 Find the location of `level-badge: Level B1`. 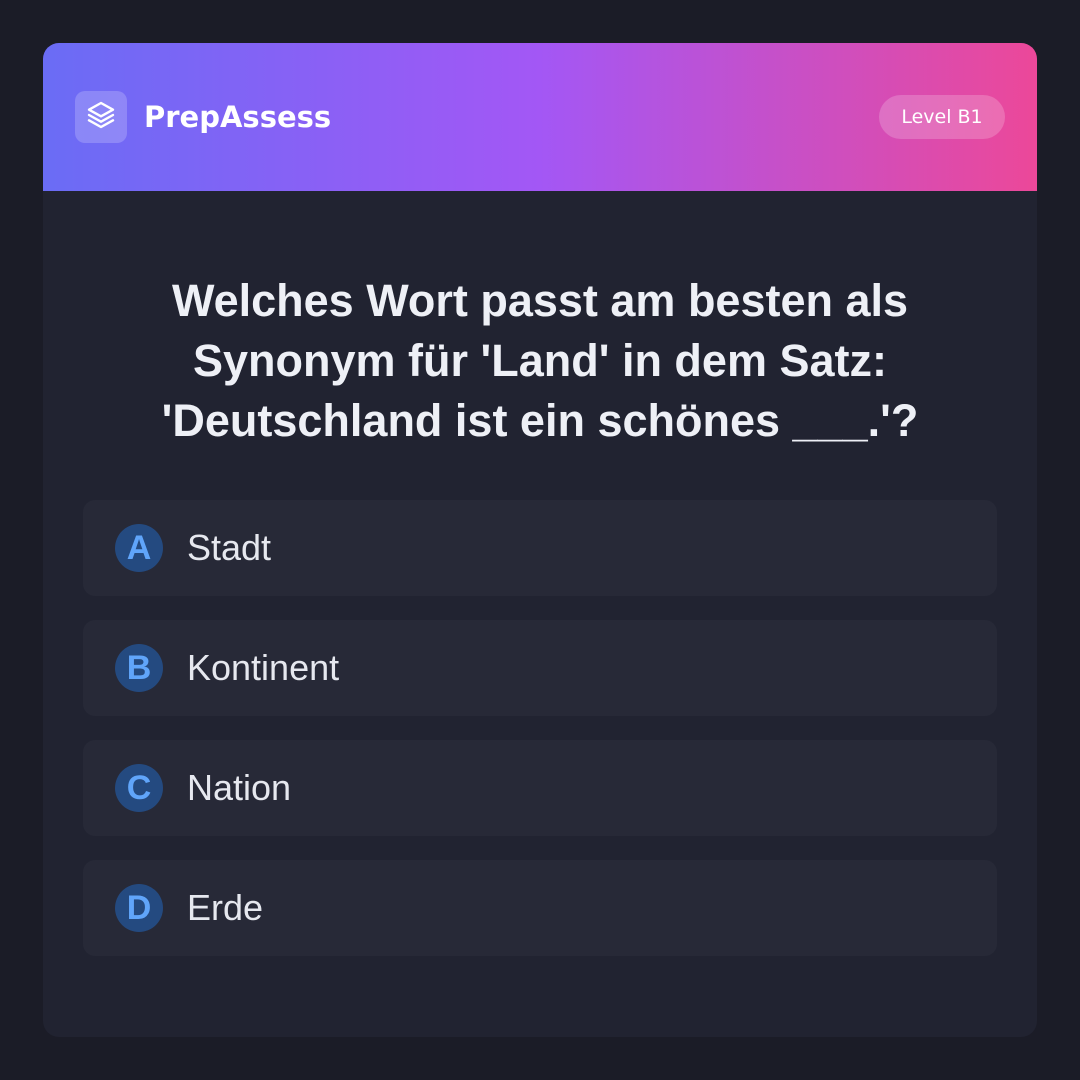

level-badge: Level B1 is located at coordinates (942, 117).